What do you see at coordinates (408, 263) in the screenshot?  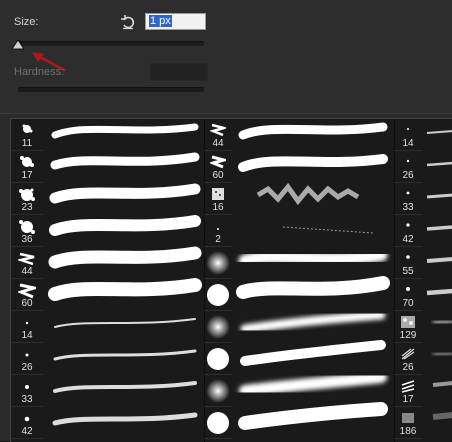 I see `brush-preset-cell: 55` at bounding box center [408, 263].